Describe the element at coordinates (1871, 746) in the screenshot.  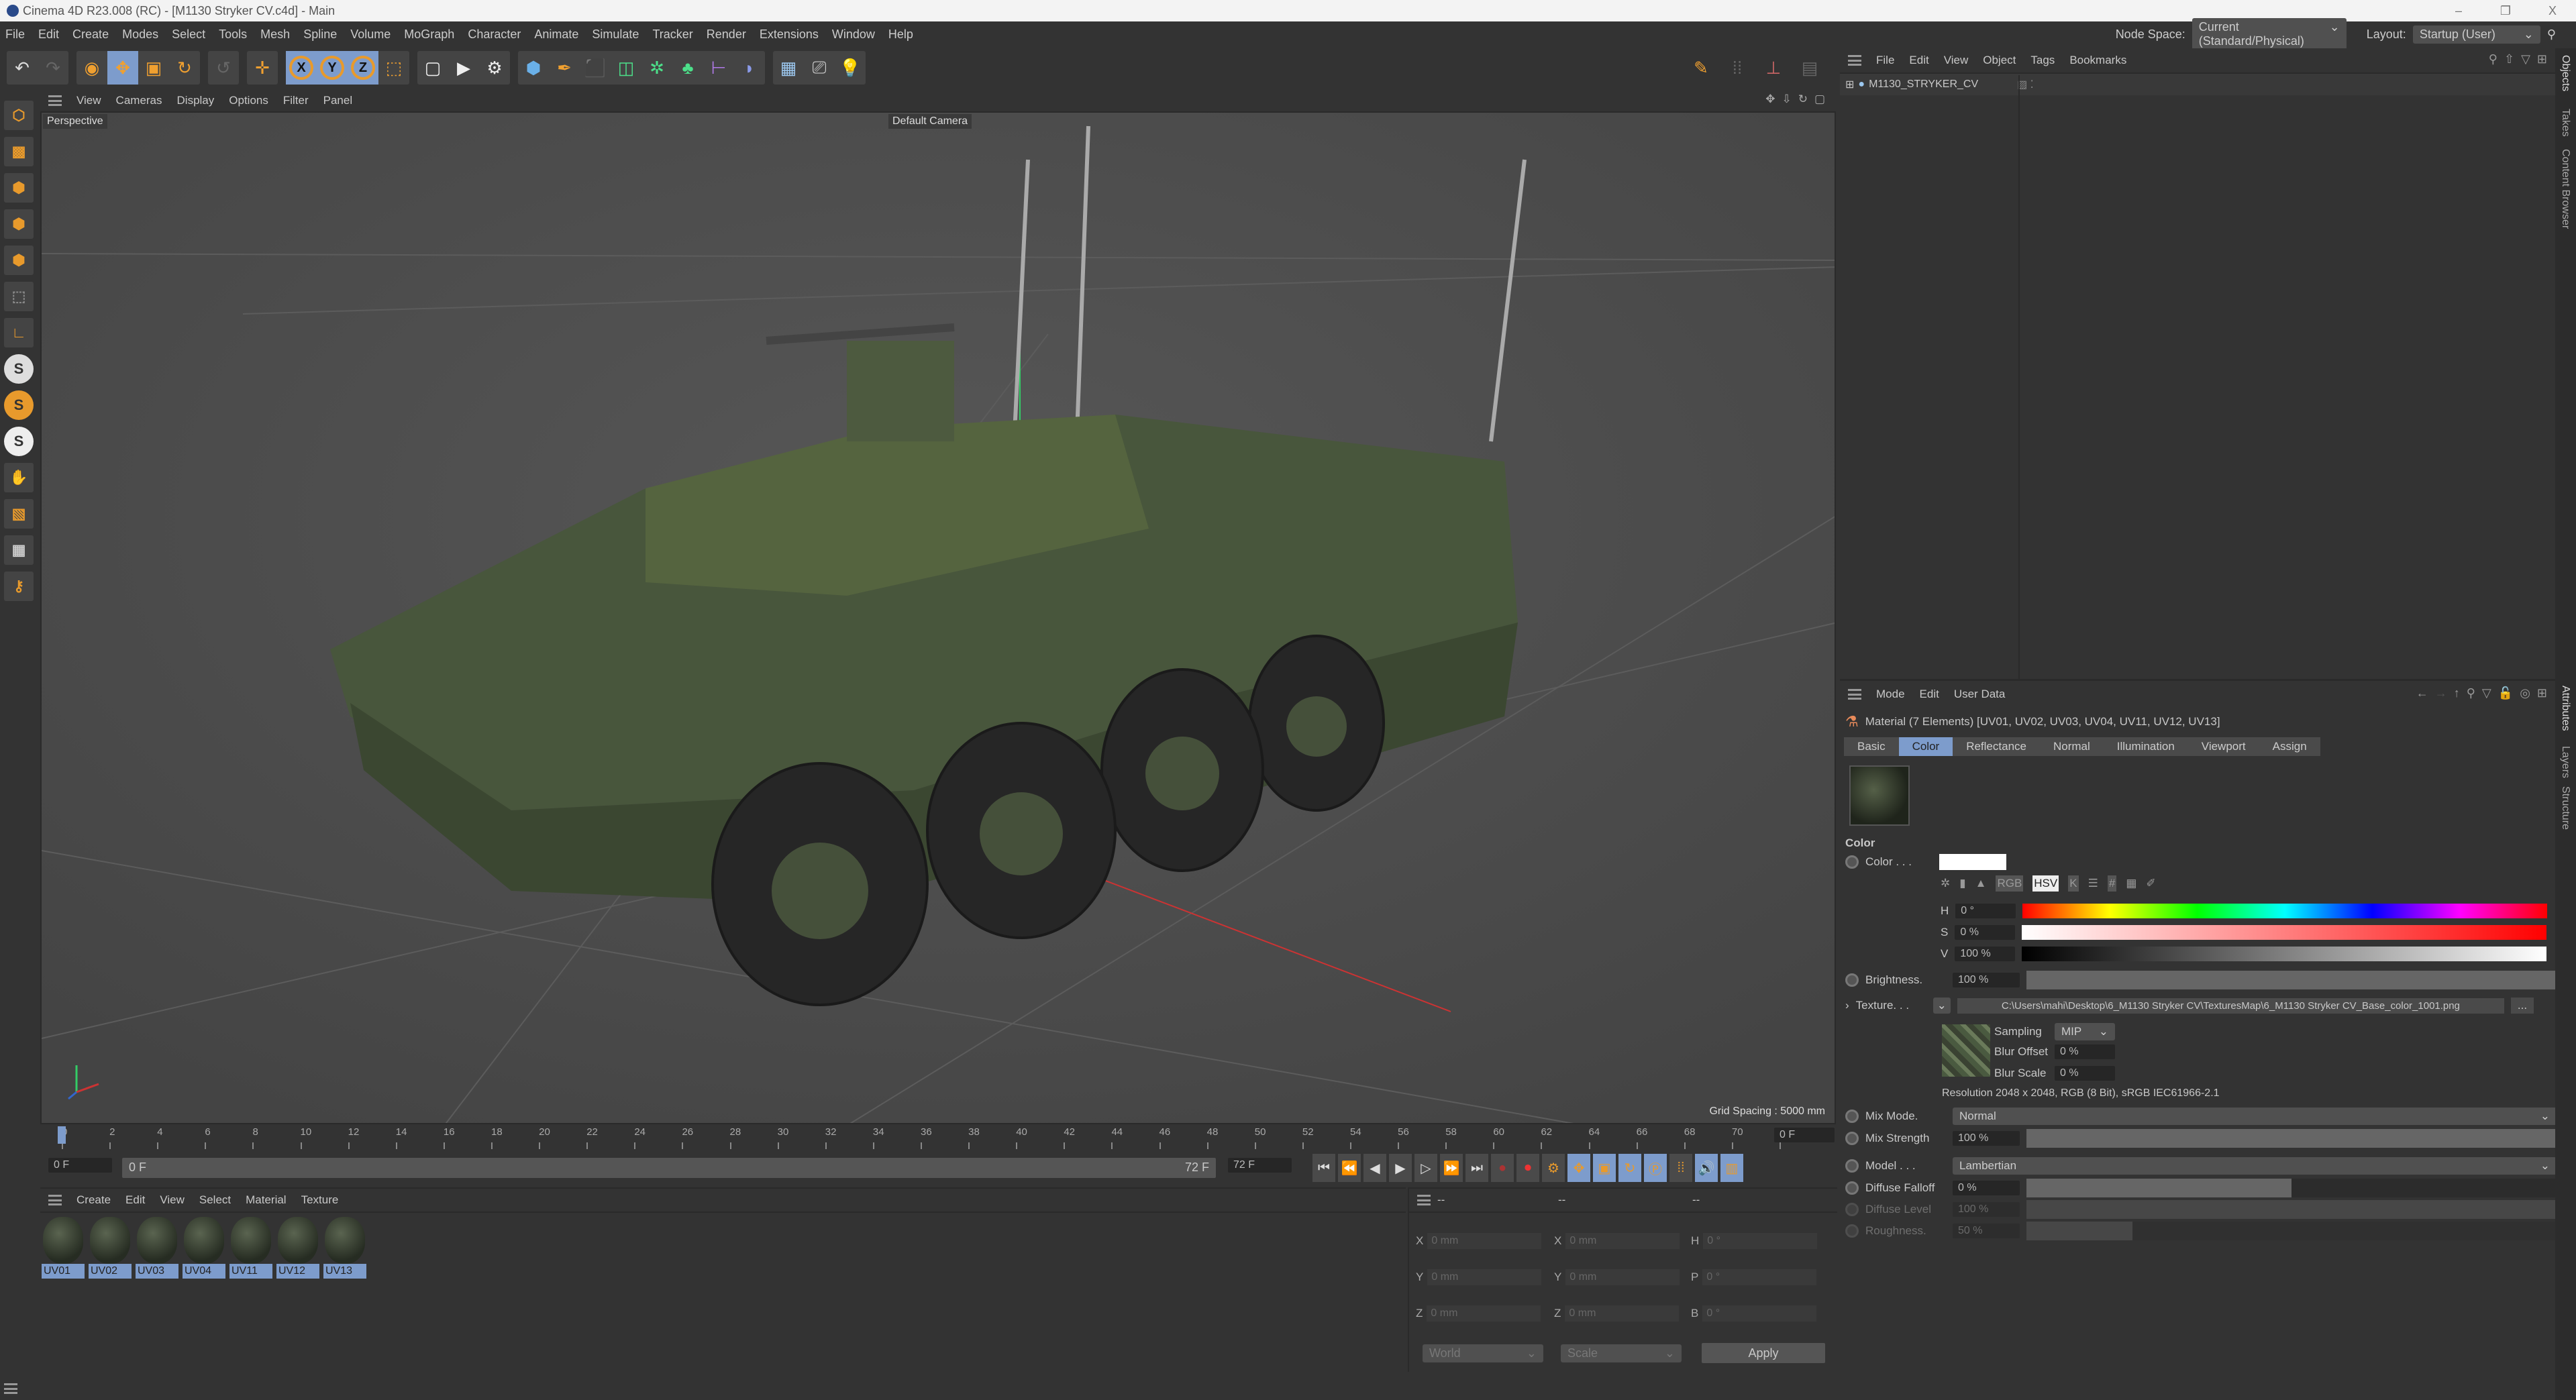
I see `tab-basic: Basic` at that location.